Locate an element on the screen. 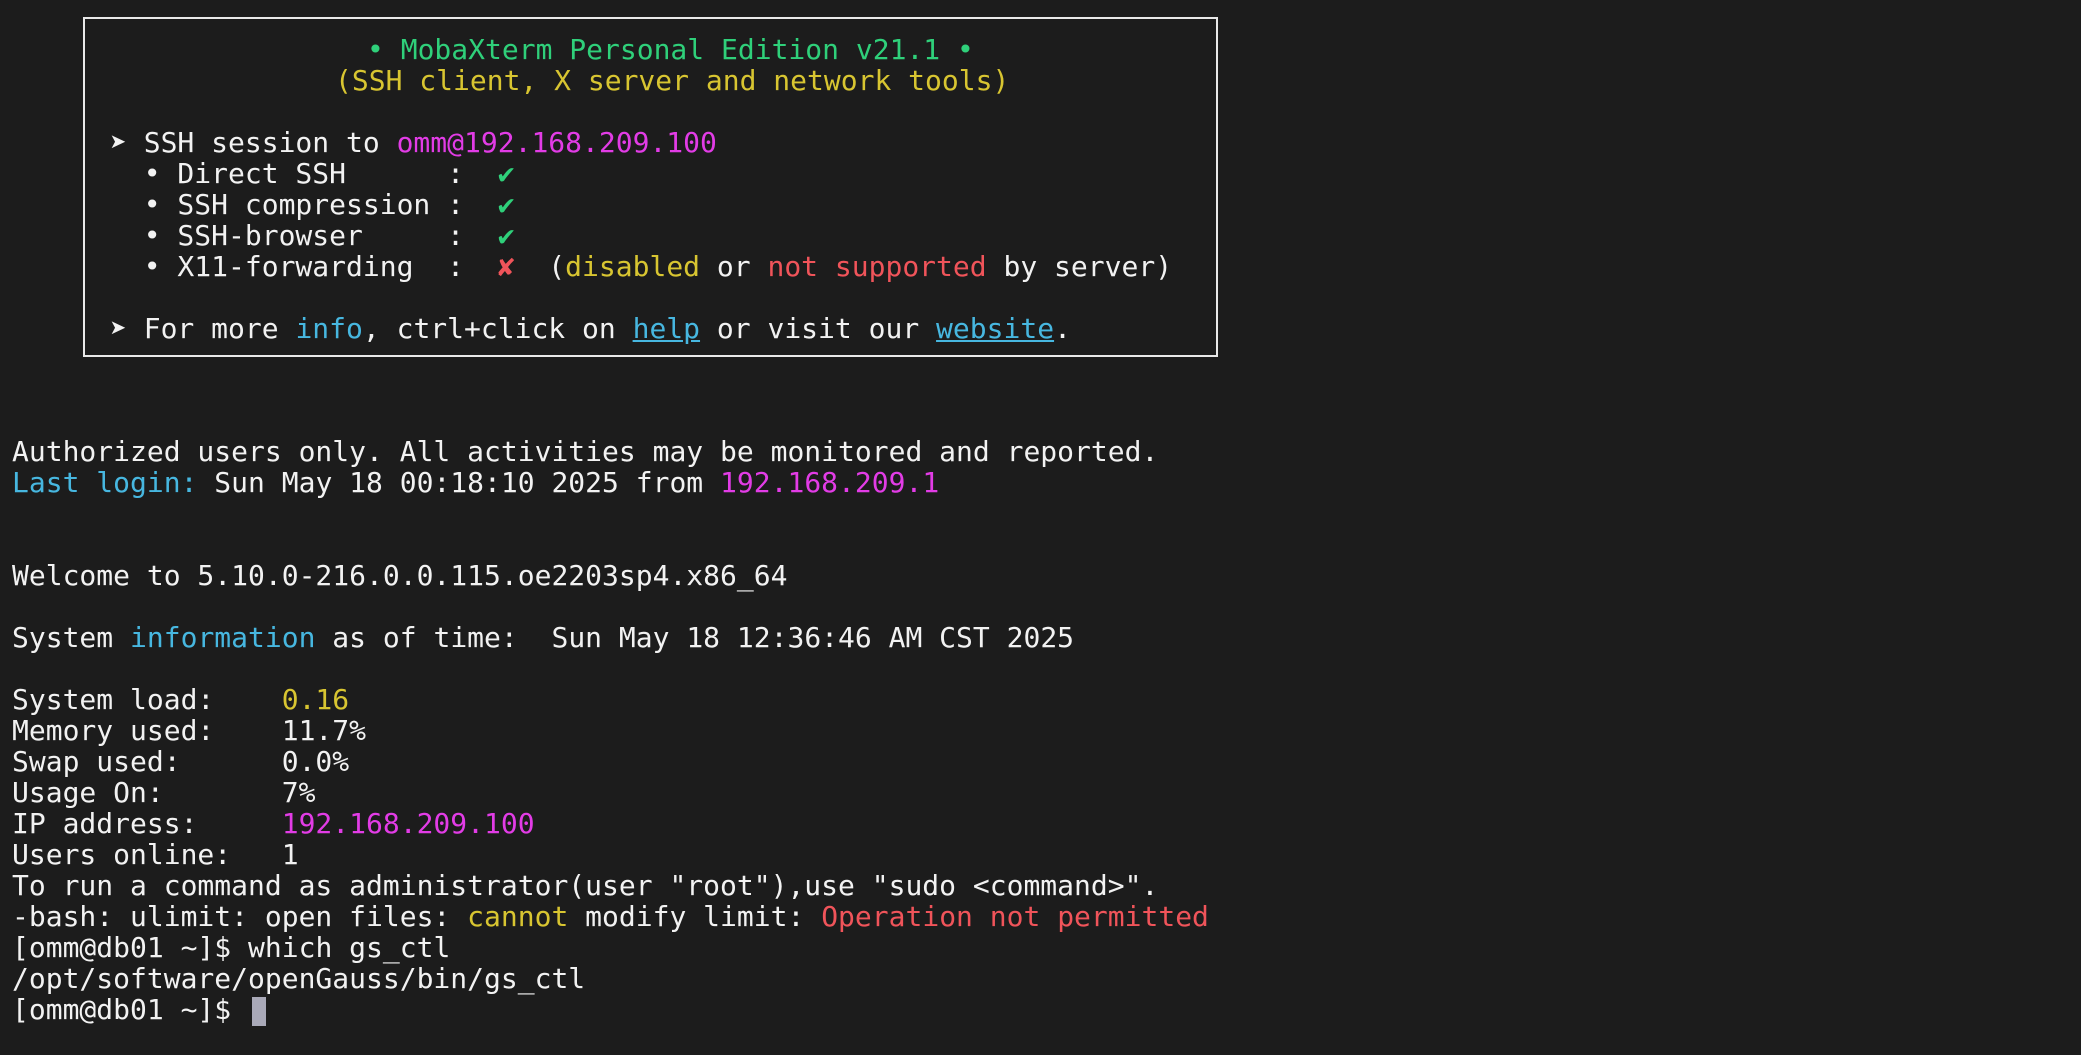 The image size is (2081, 1055). feature-label: • Direct SSH : is located at coordinates (304, 173).